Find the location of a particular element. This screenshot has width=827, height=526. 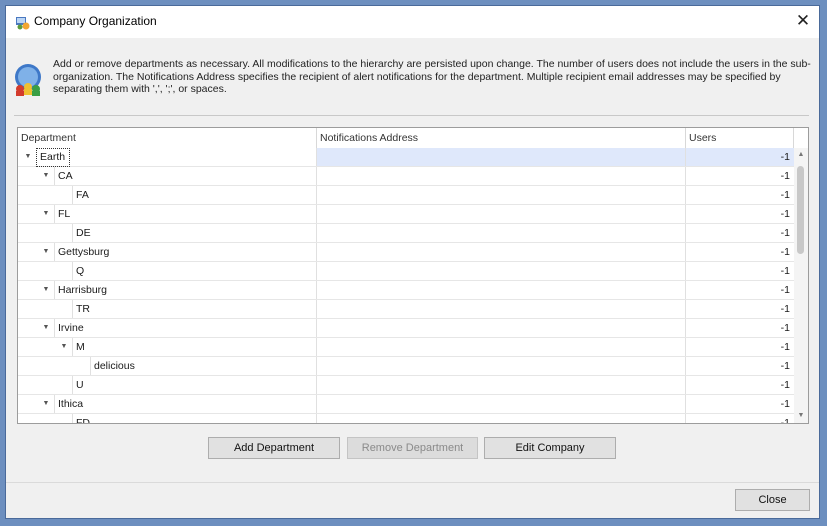

department-cell: ▼ M is located at coordinates (167, 347).